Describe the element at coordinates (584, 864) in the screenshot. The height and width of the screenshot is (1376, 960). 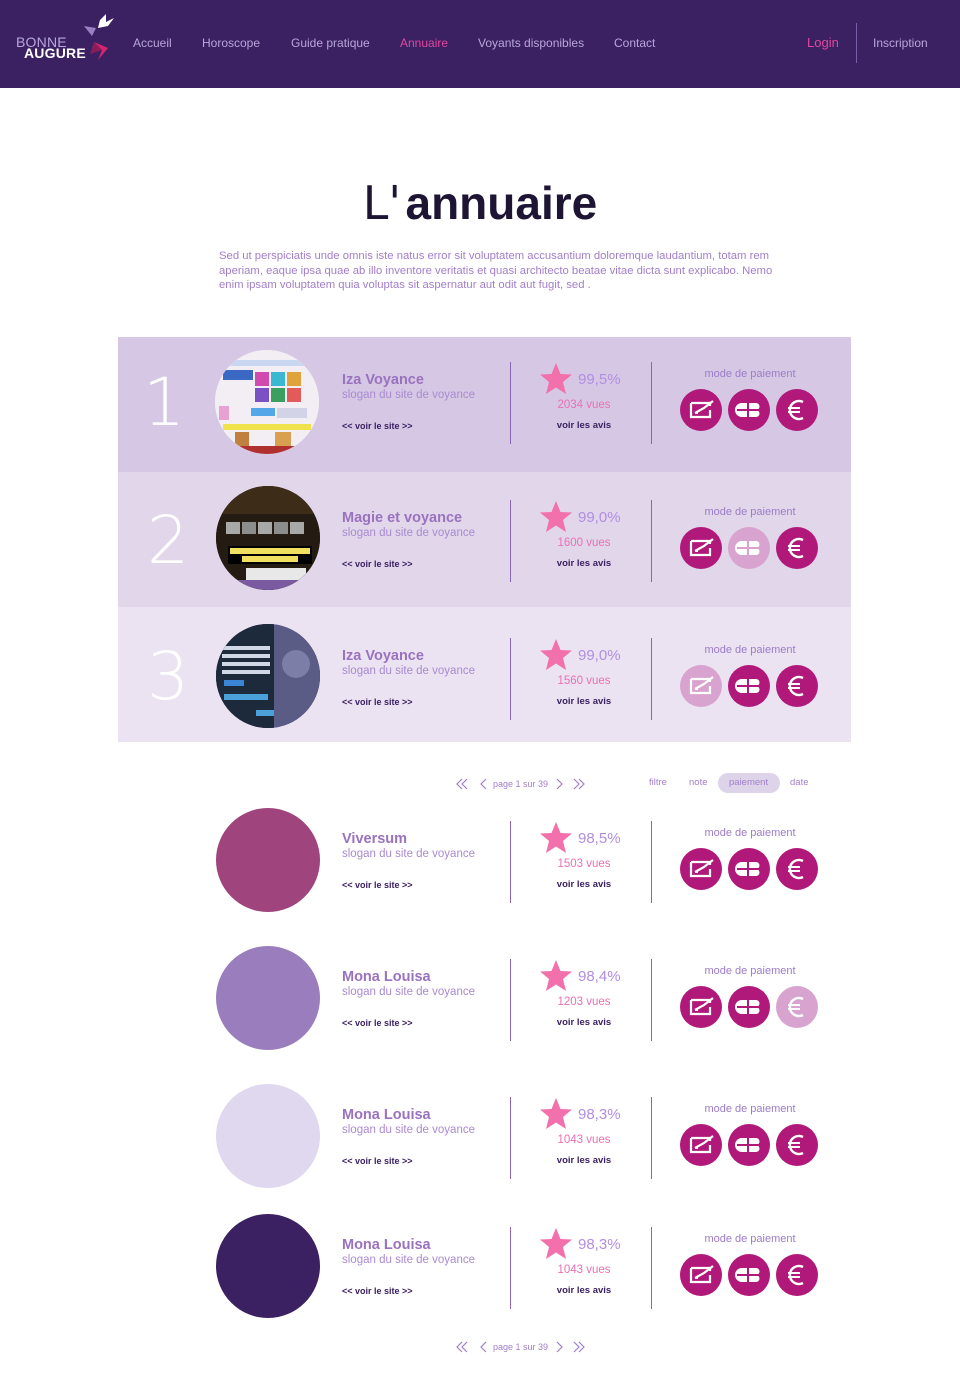
I see `view-count: 1503 vues` at that location.